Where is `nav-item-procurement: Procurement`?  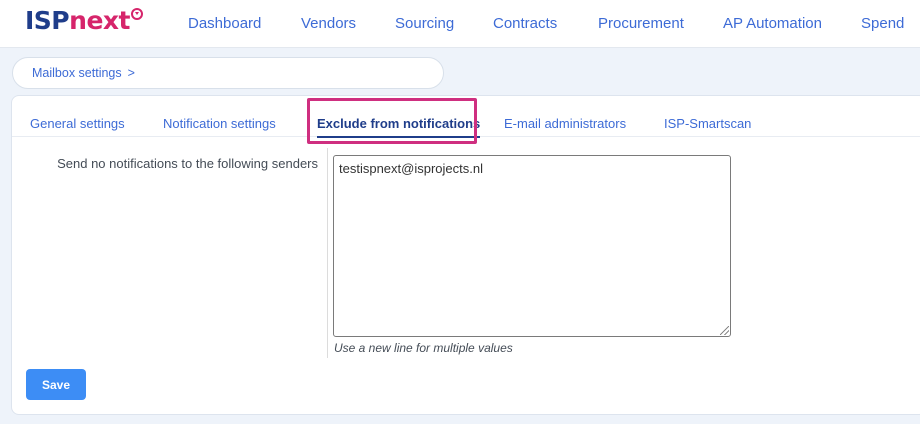 nav-item-procurement: Procurement is located at coordinates (641, 23).